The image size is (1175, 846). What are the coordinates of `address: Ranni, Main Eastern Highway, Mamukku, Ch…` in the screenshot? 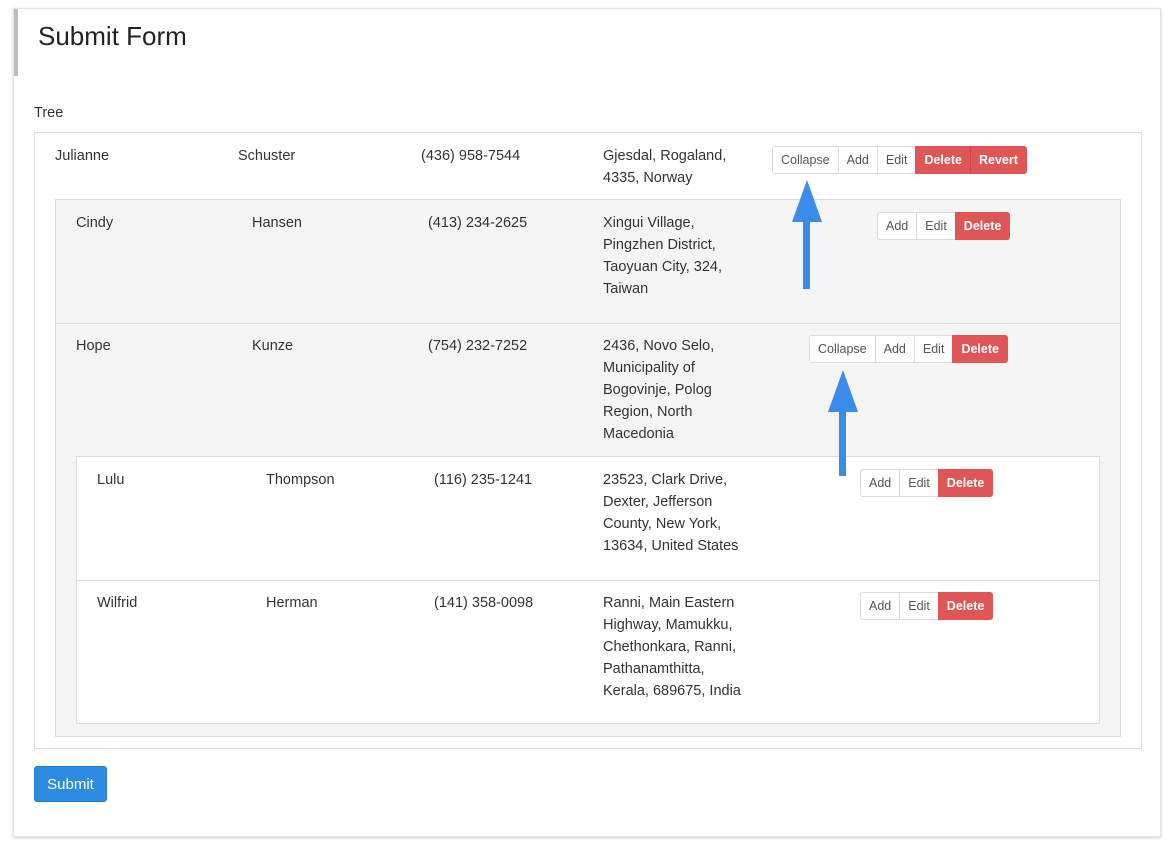 It's located at (672, 647).